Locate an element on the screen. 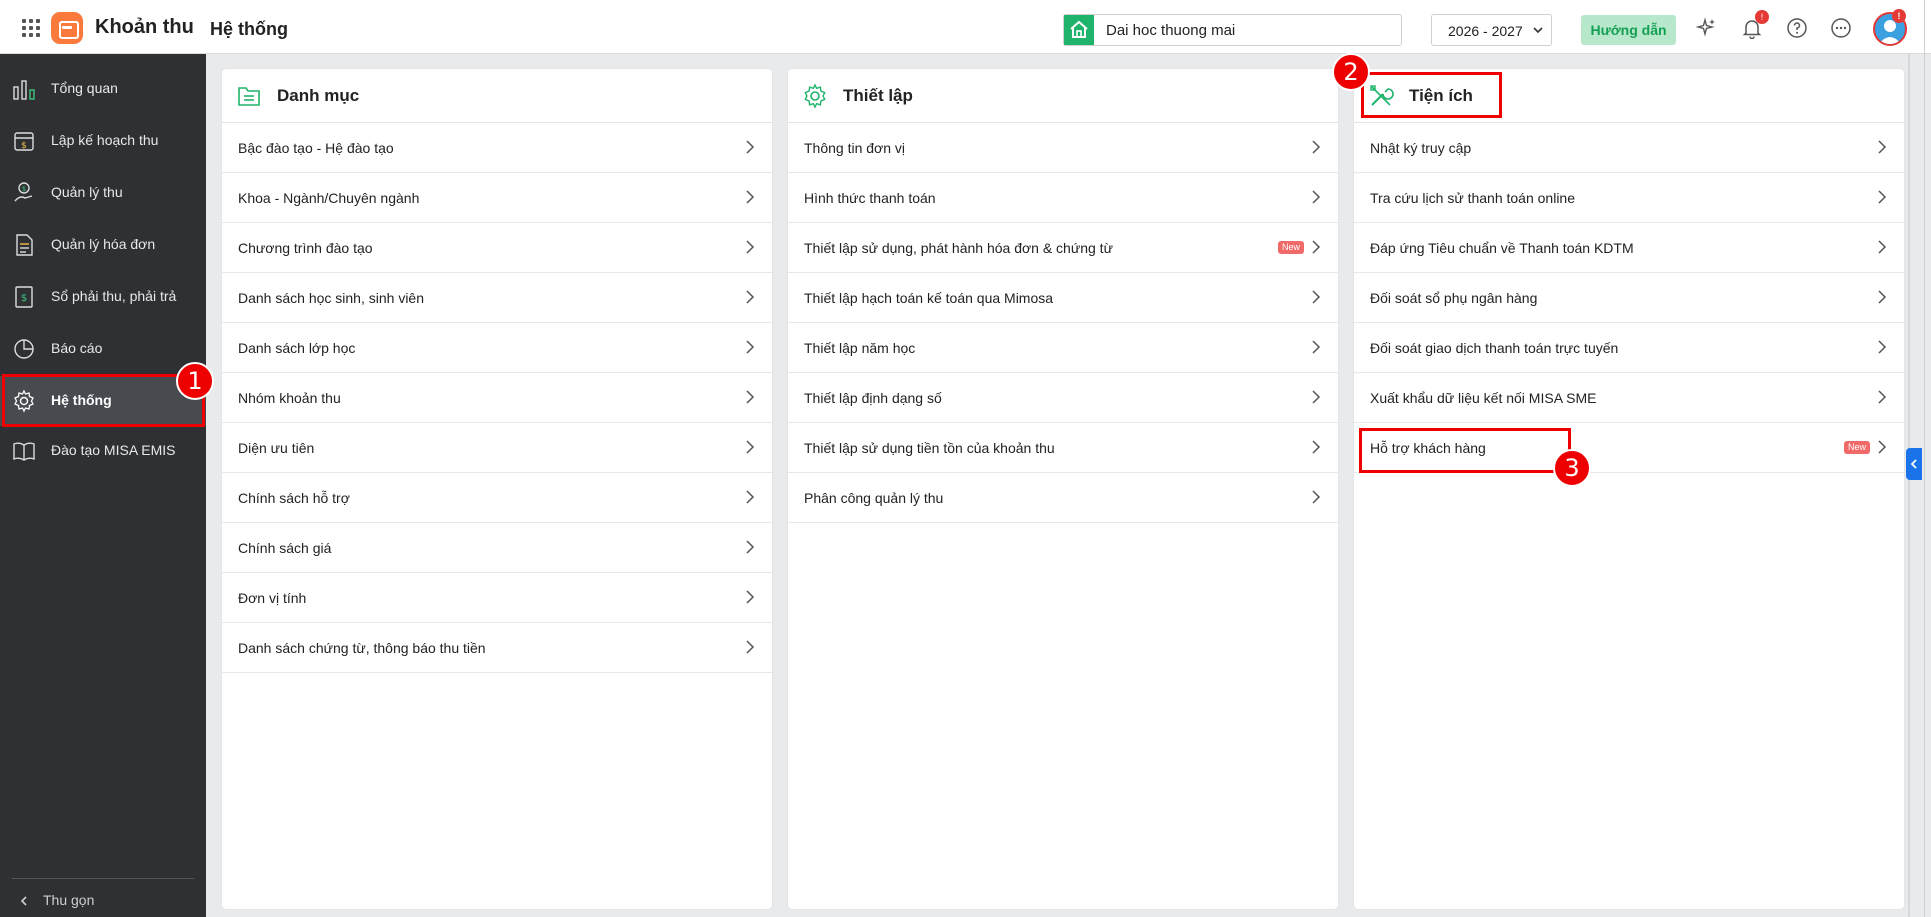 The width and height of the screenshot is (1931, 917). list-item-label: Thiết lập hạch toán kế toán qua Mimosa is located at coordinates (929, 298).